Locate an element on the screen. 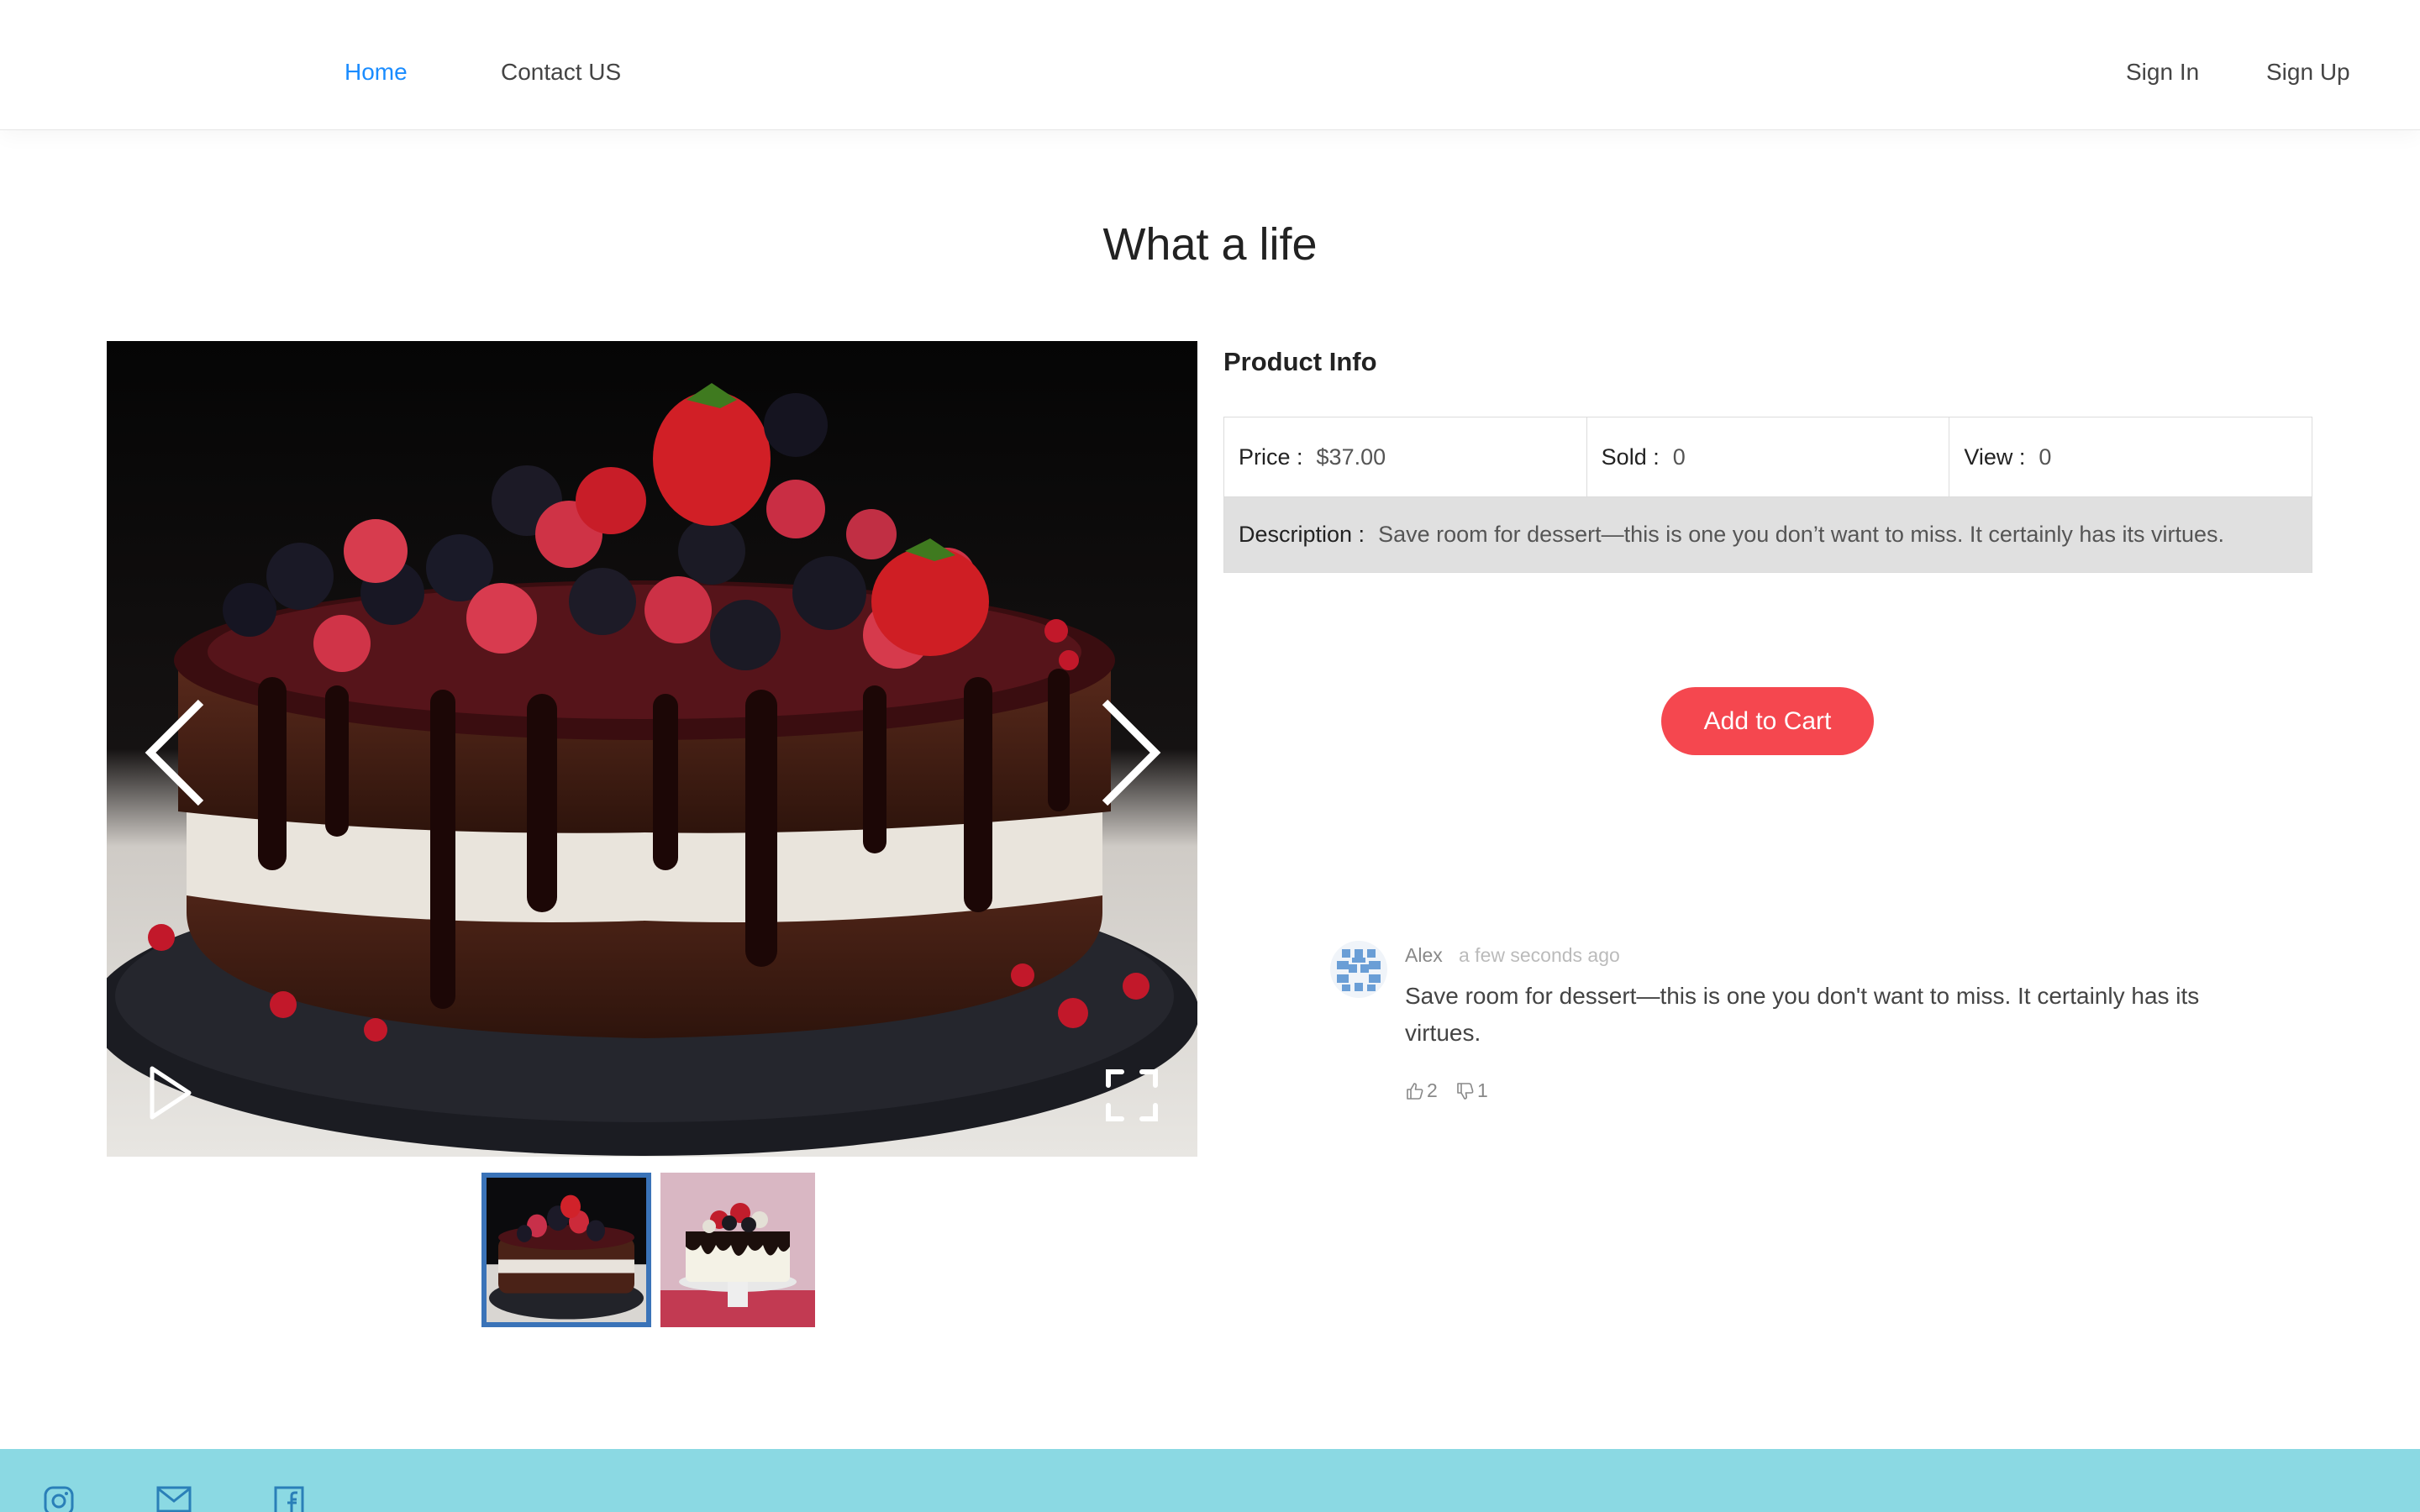  nav-home-link: Home is located at coordinates (376, 72).